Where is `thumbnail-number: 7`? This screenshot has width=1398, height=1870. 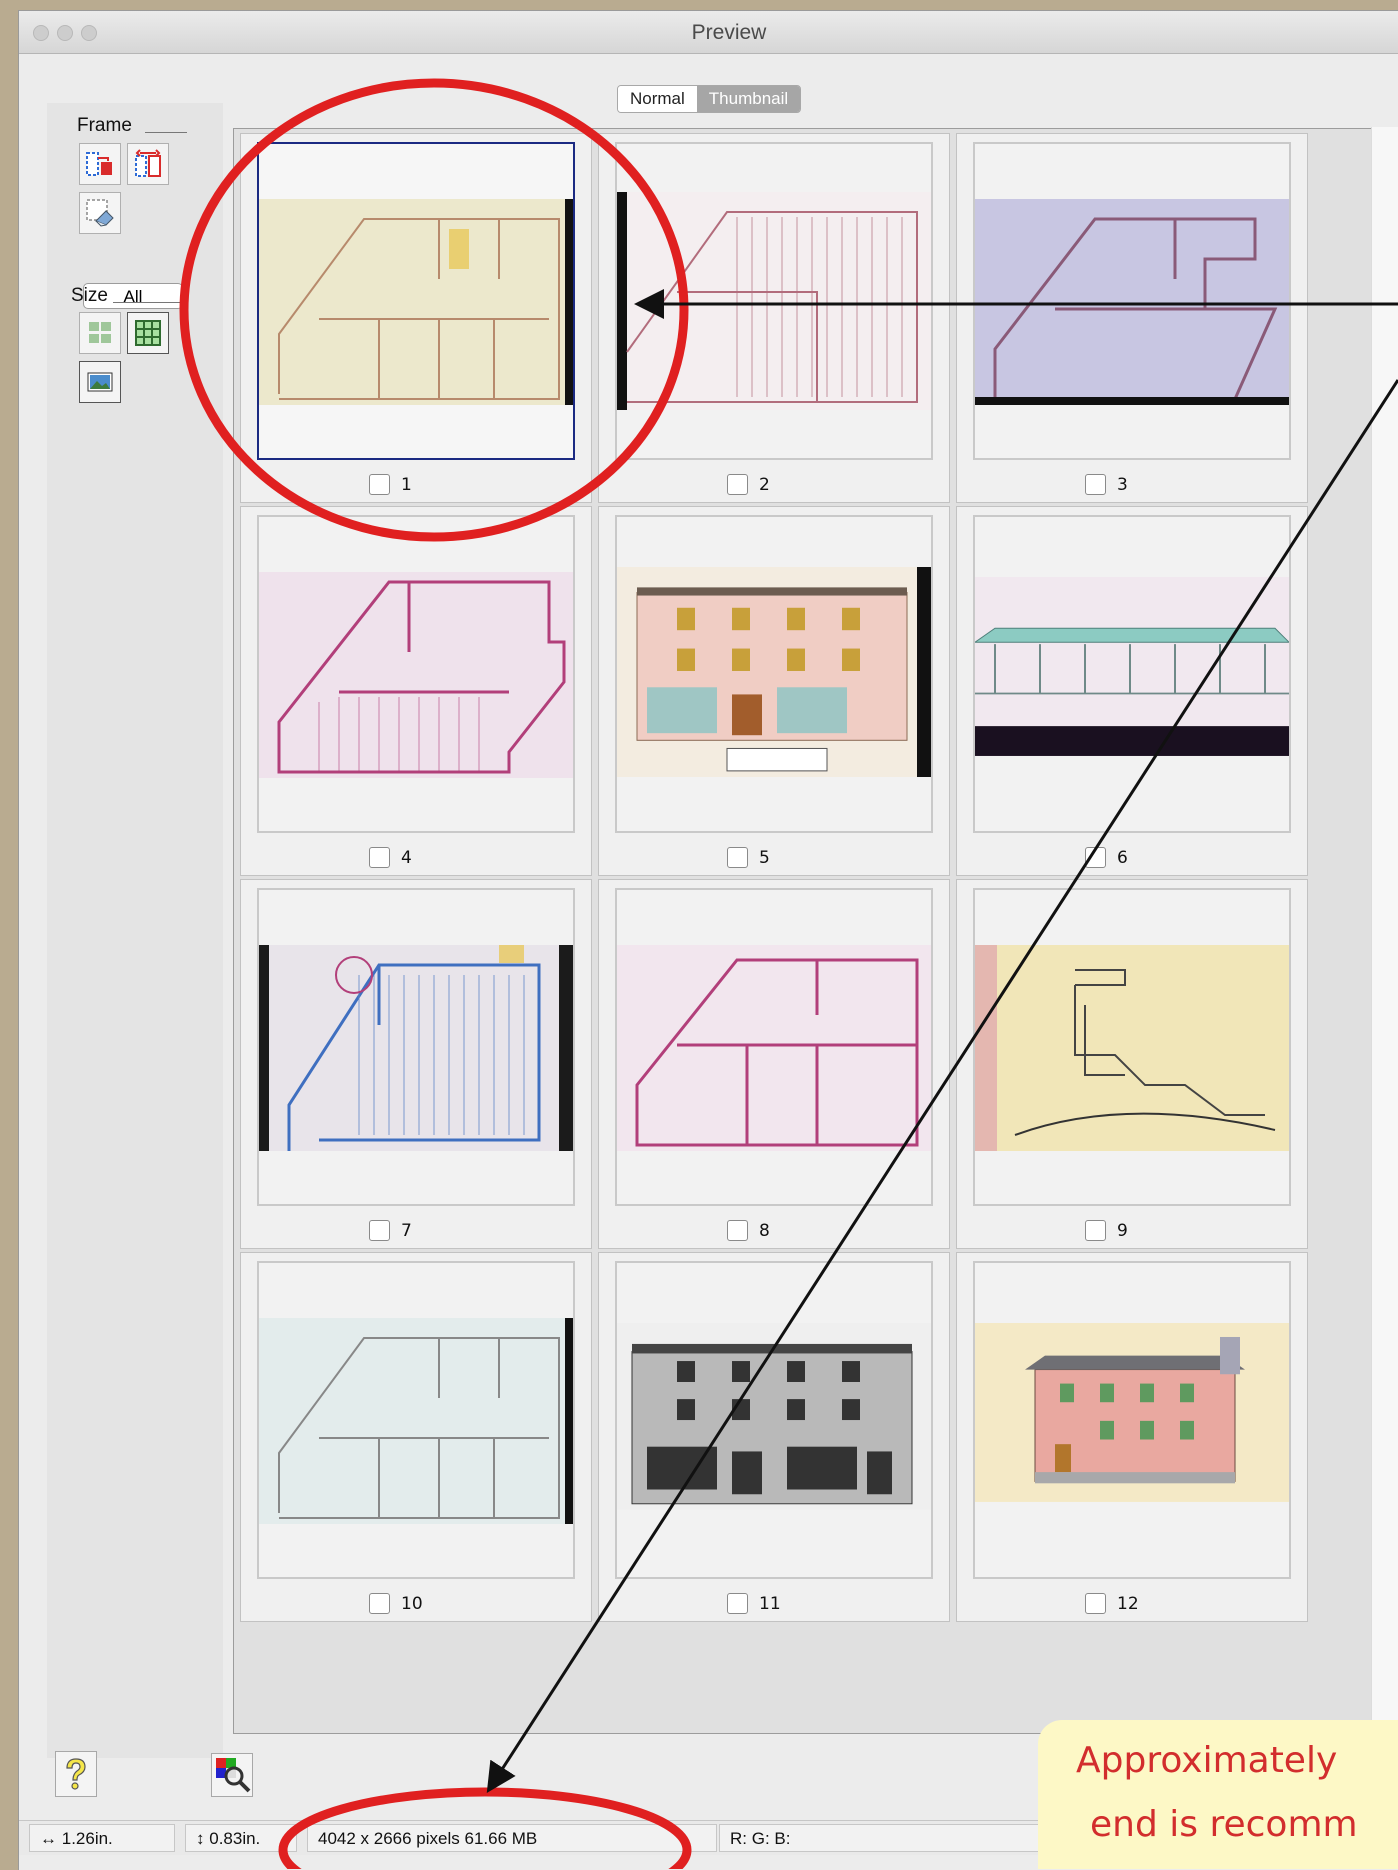 thumbnail-number: 7 is located at coordinates (406, 1231).